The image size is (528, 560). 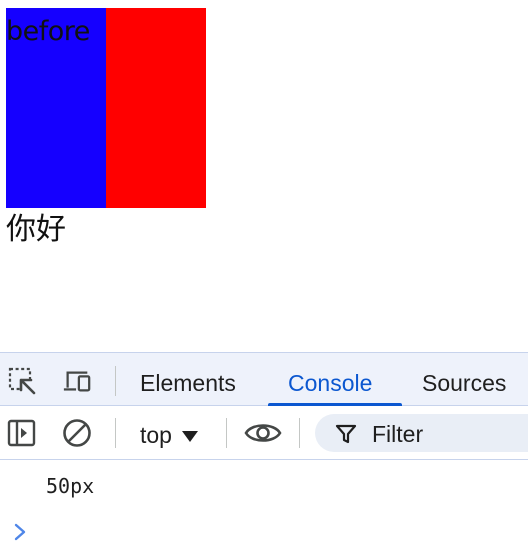 I want to click on red-box, so click(x=156, y=108).